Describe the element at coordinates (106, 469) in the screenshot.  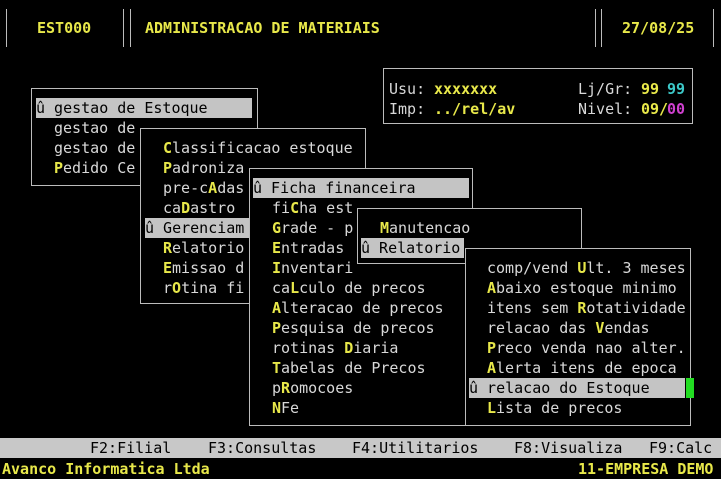
I see `company-name: Avanco Informatica Ltda` at that location.